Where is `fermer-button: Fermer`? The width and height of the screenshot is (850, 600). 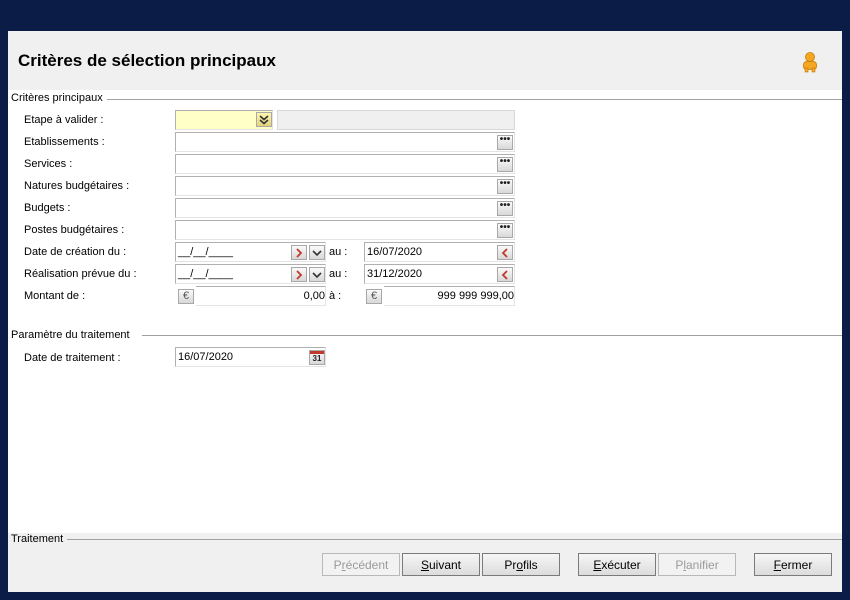
fermer-button: Fermer is located at coordinates (793, 564).